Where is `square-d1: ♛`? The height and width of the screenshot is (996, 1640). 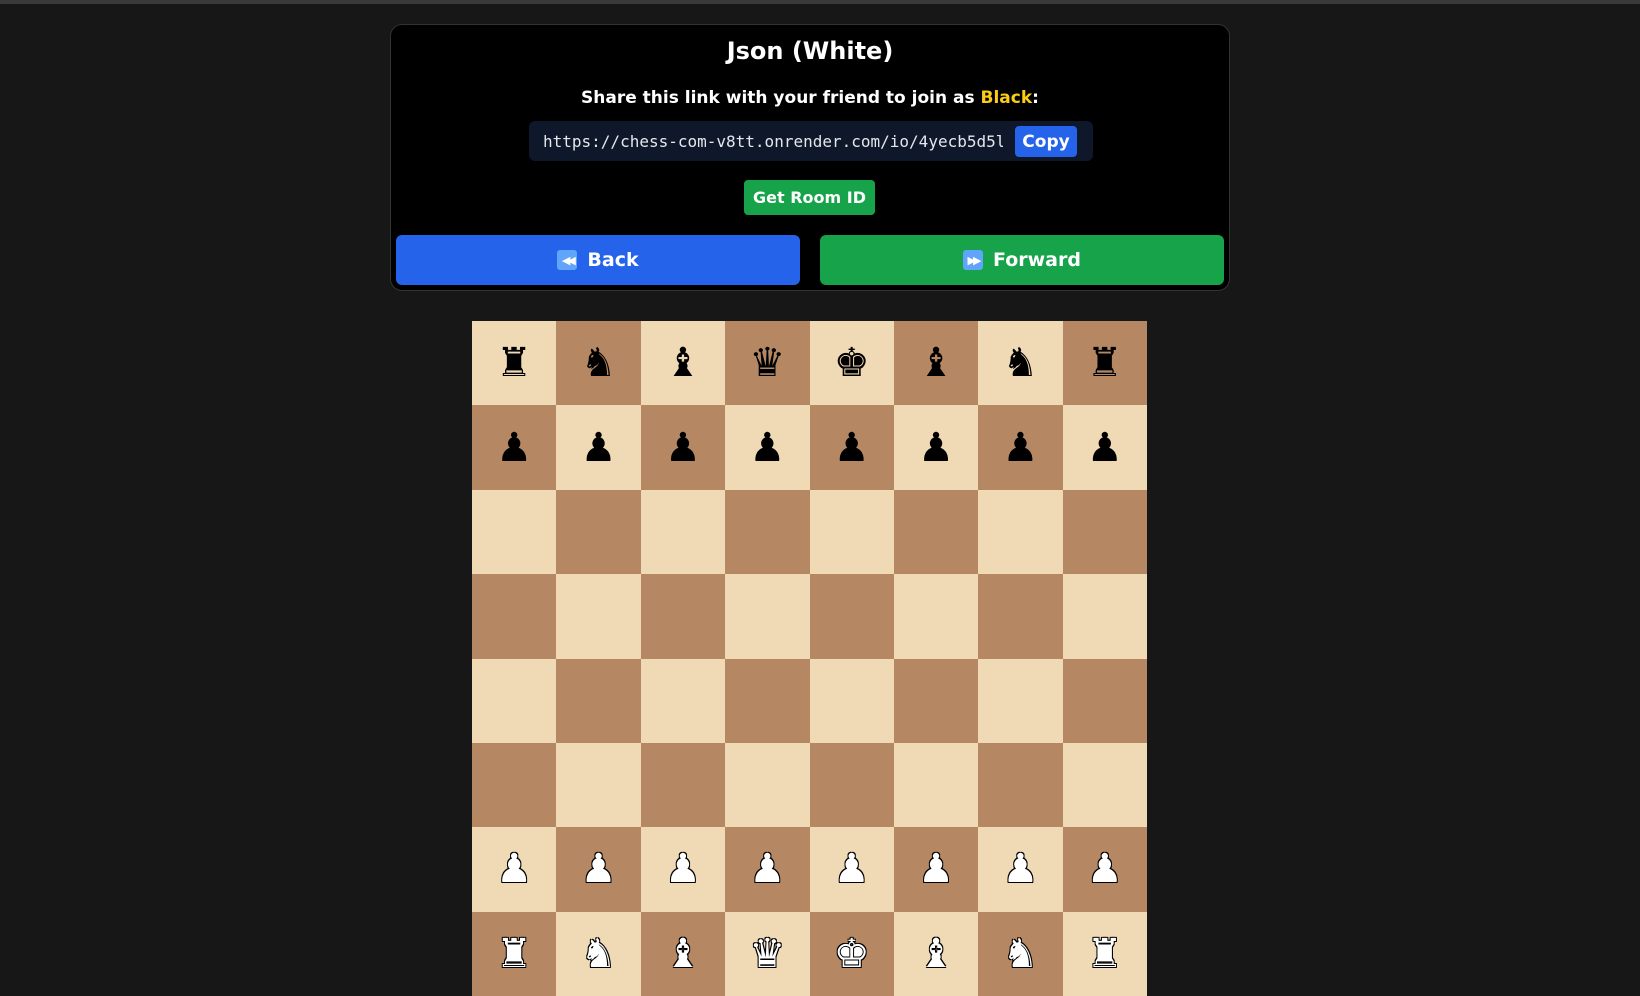
square-d1: ♛ is located at coordinates (767, 953).